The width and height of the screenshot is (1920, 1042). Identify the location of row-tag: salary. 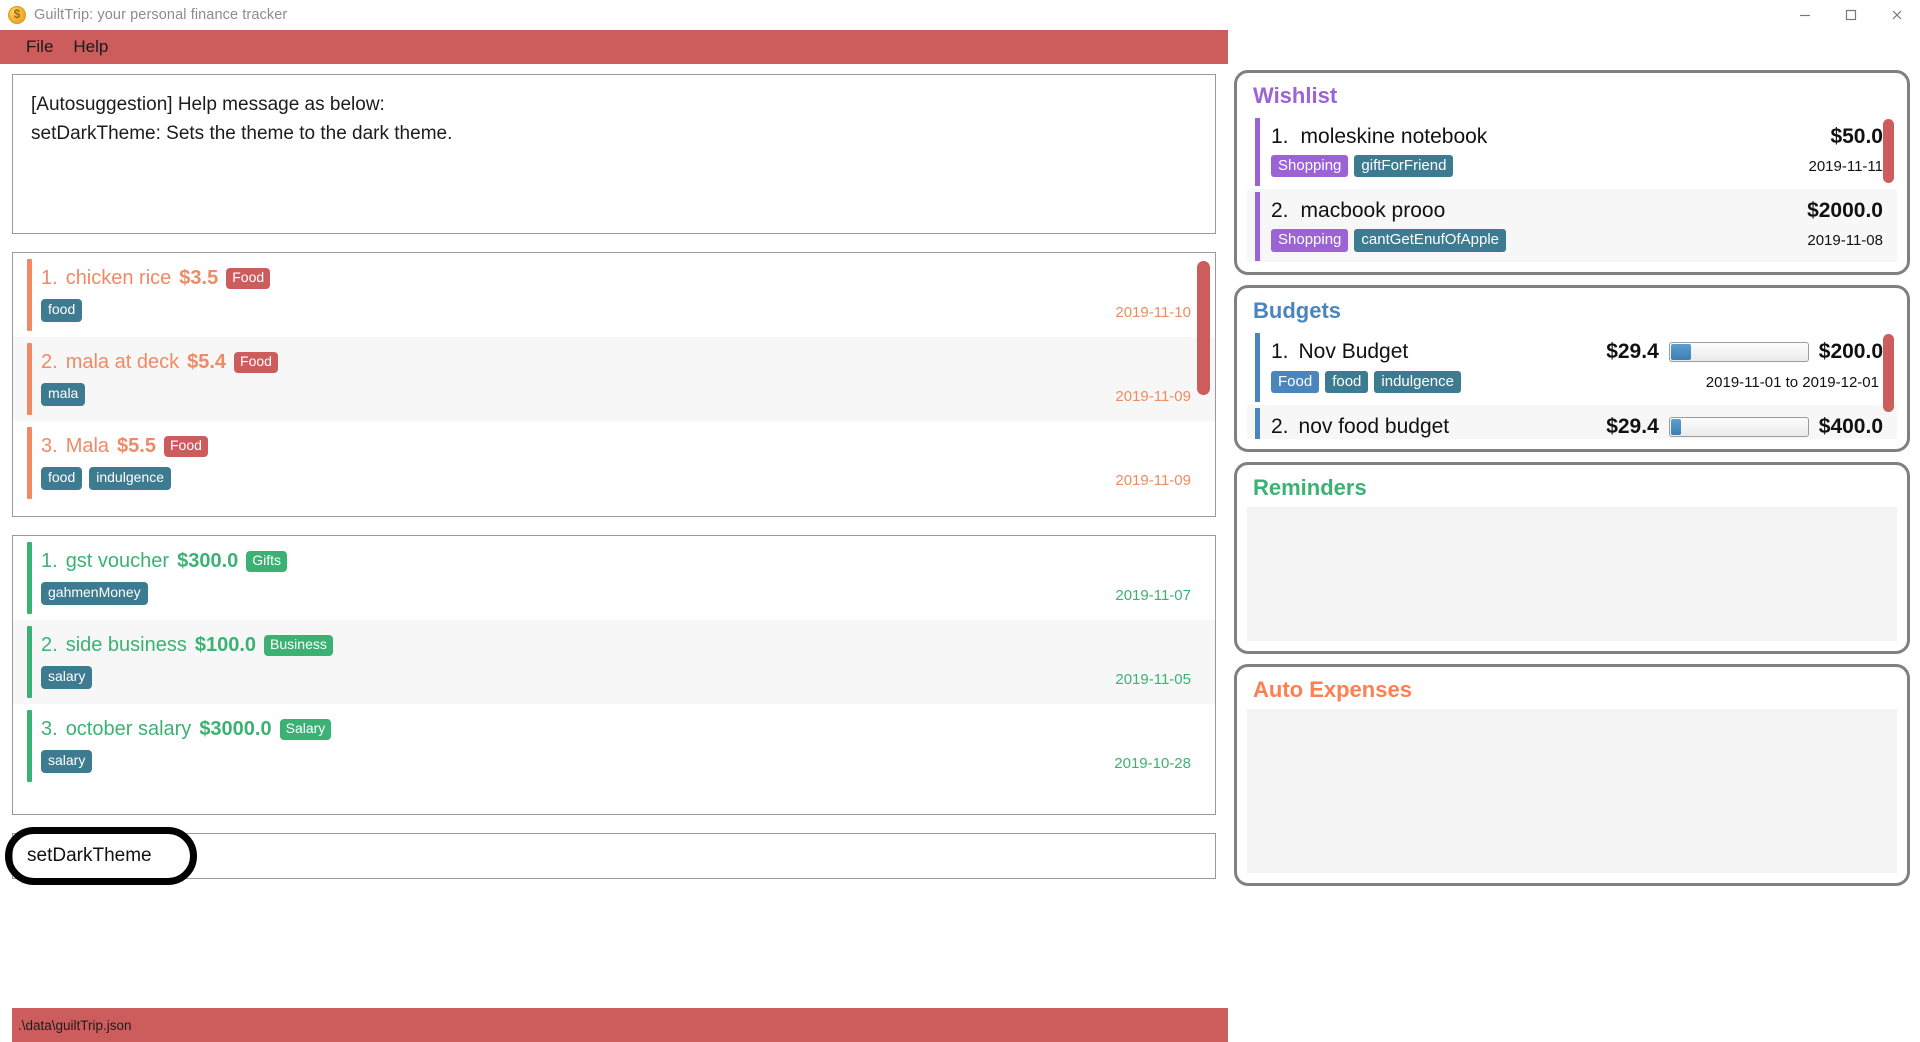
(67, 677).